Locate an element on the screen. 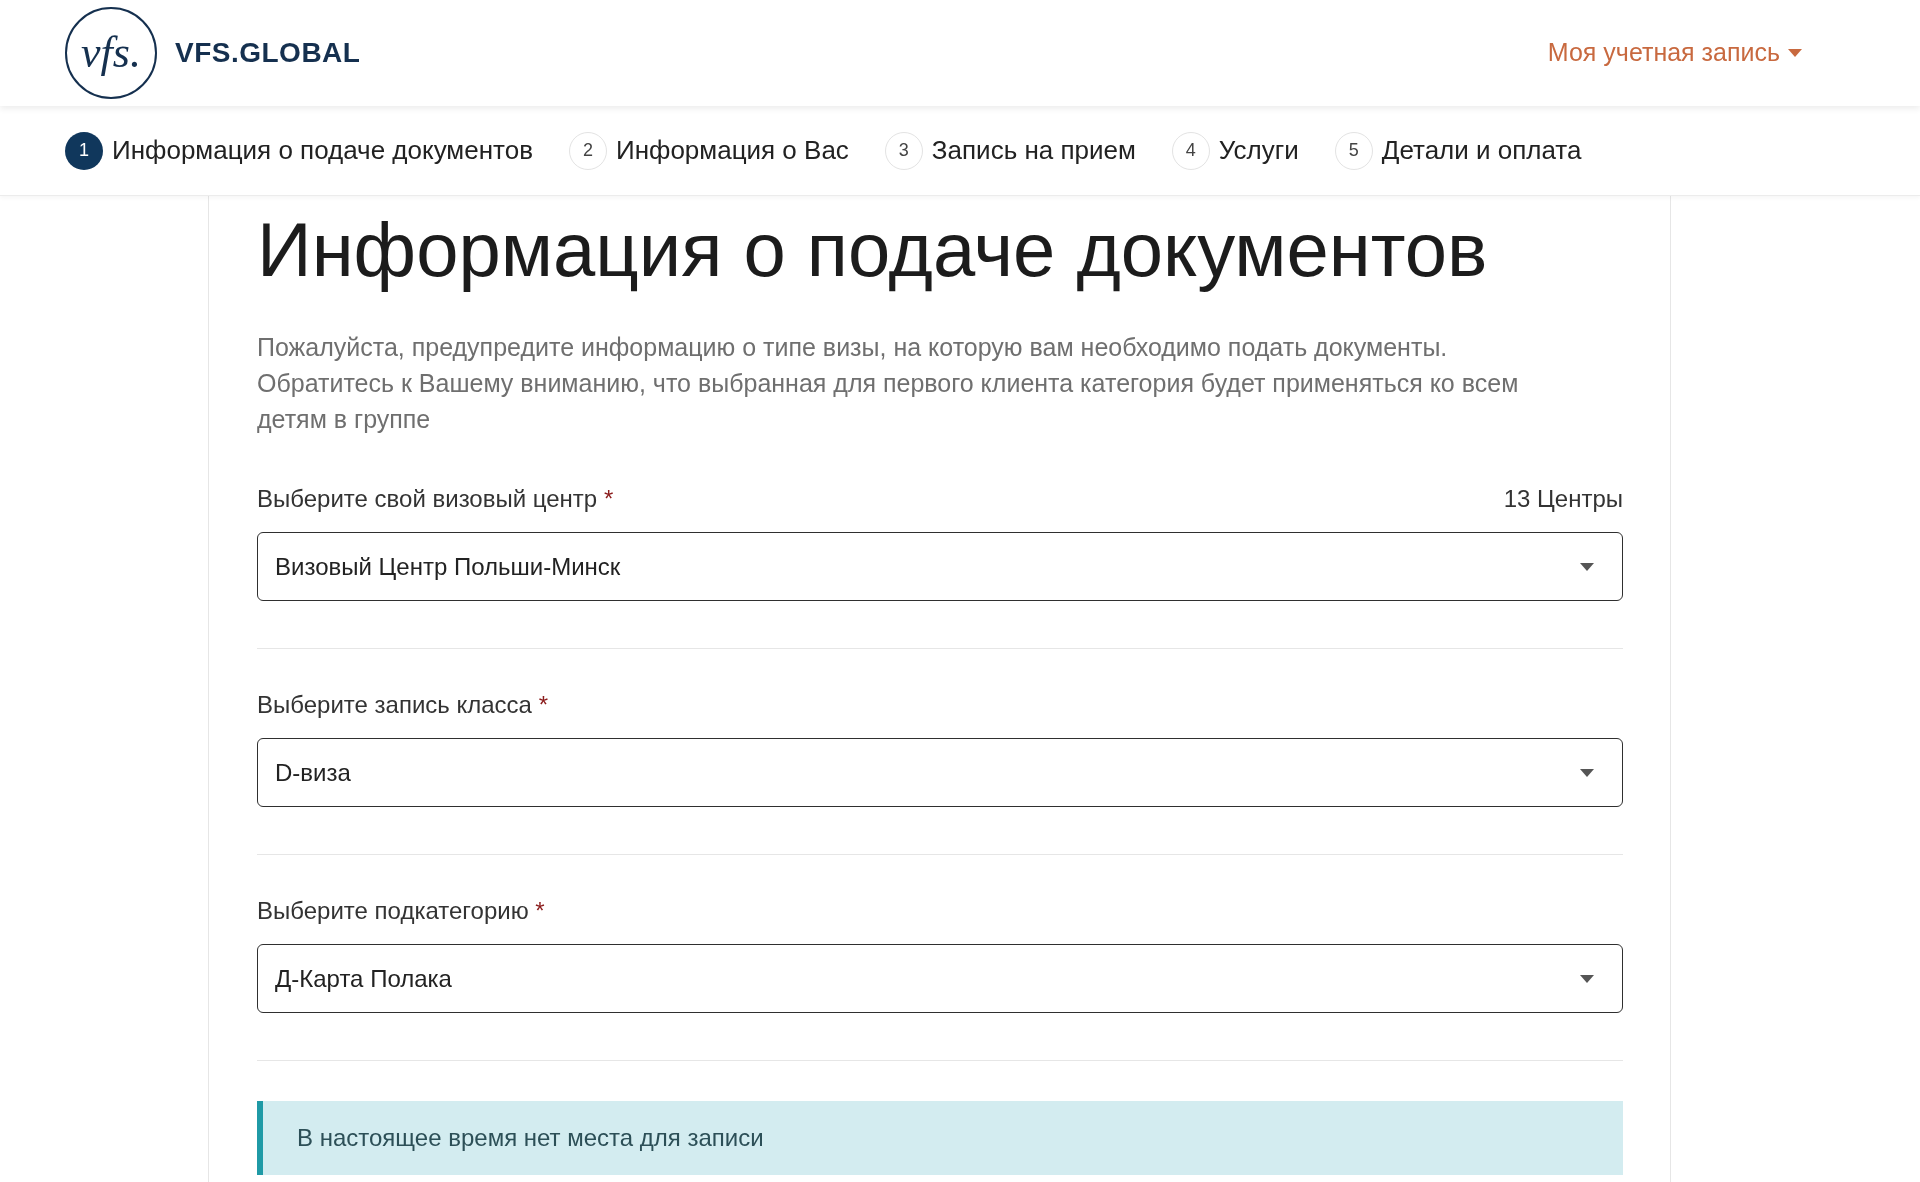  step-label: Услуги is located at coordinates (1258, 150).